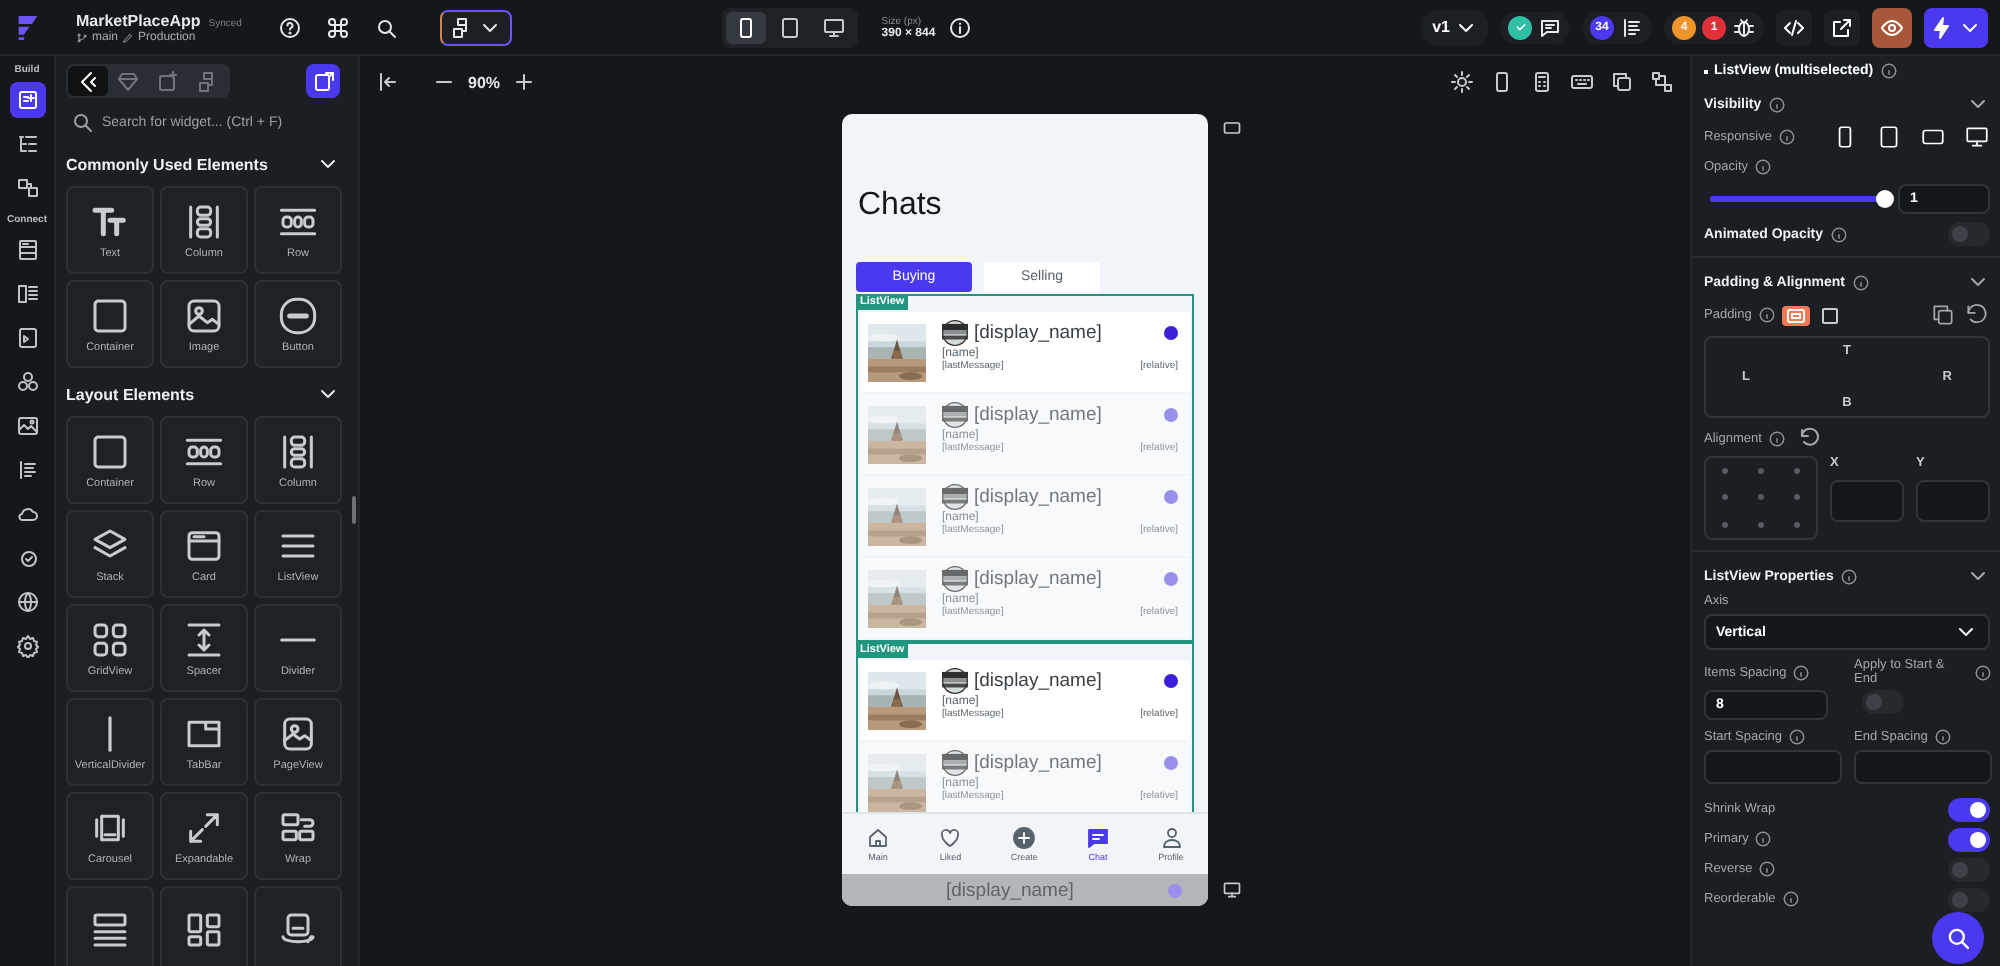 The height and width of the screenshot is (966, 2000). What do you see at coordinates (745, 27) in the screenshot?
I see `device-button` at bounding box center [745, 27].